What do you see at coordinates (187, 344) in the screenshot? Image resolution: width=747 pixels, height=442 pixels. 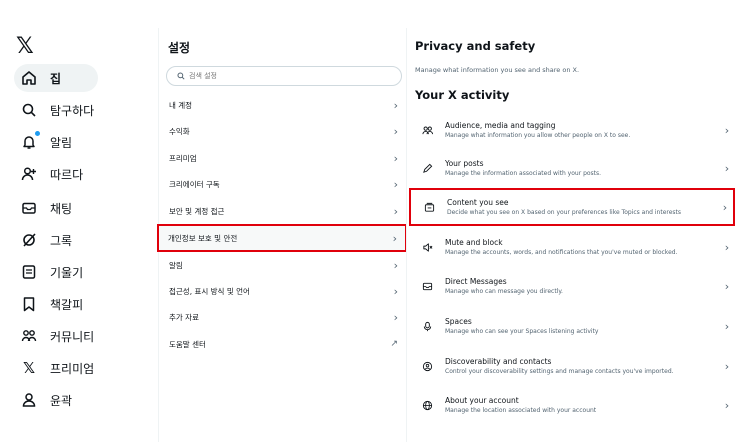 I see `settings-item-label: 도움말 센터` at bounding box center [187, 344].